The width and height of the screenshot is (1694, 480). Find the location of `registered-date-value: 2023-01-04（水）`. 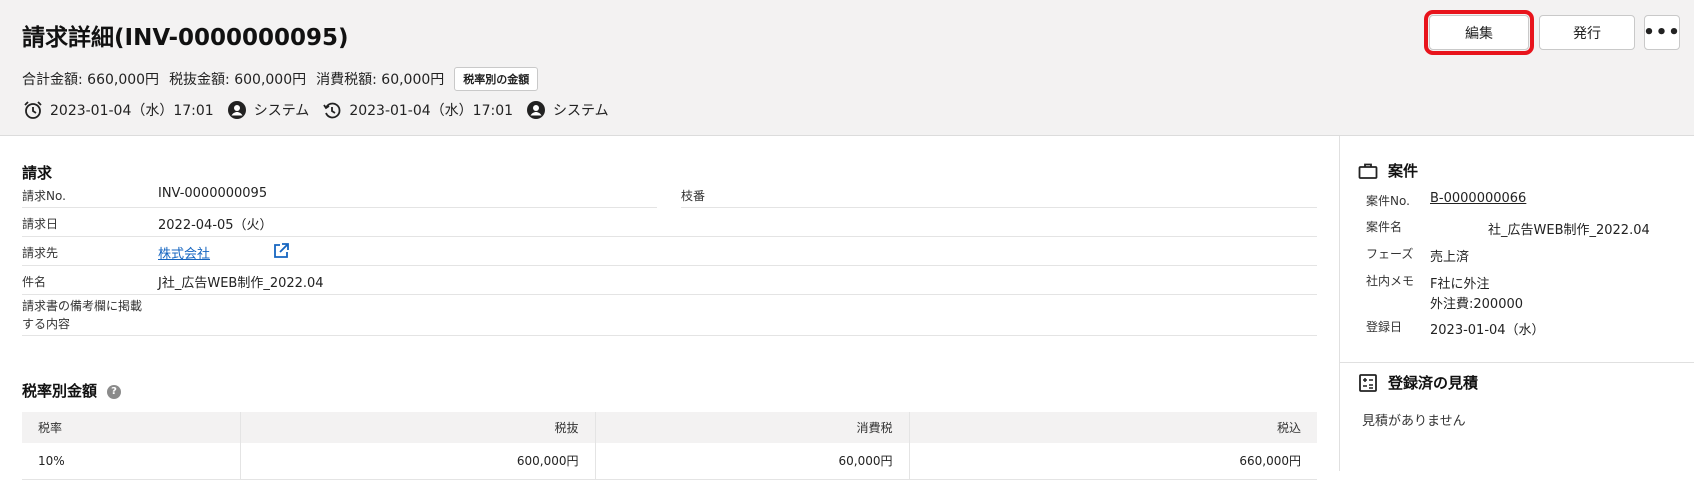

registered-date-value: 2023-01-04（水） is located at coordinates (1487, 330).